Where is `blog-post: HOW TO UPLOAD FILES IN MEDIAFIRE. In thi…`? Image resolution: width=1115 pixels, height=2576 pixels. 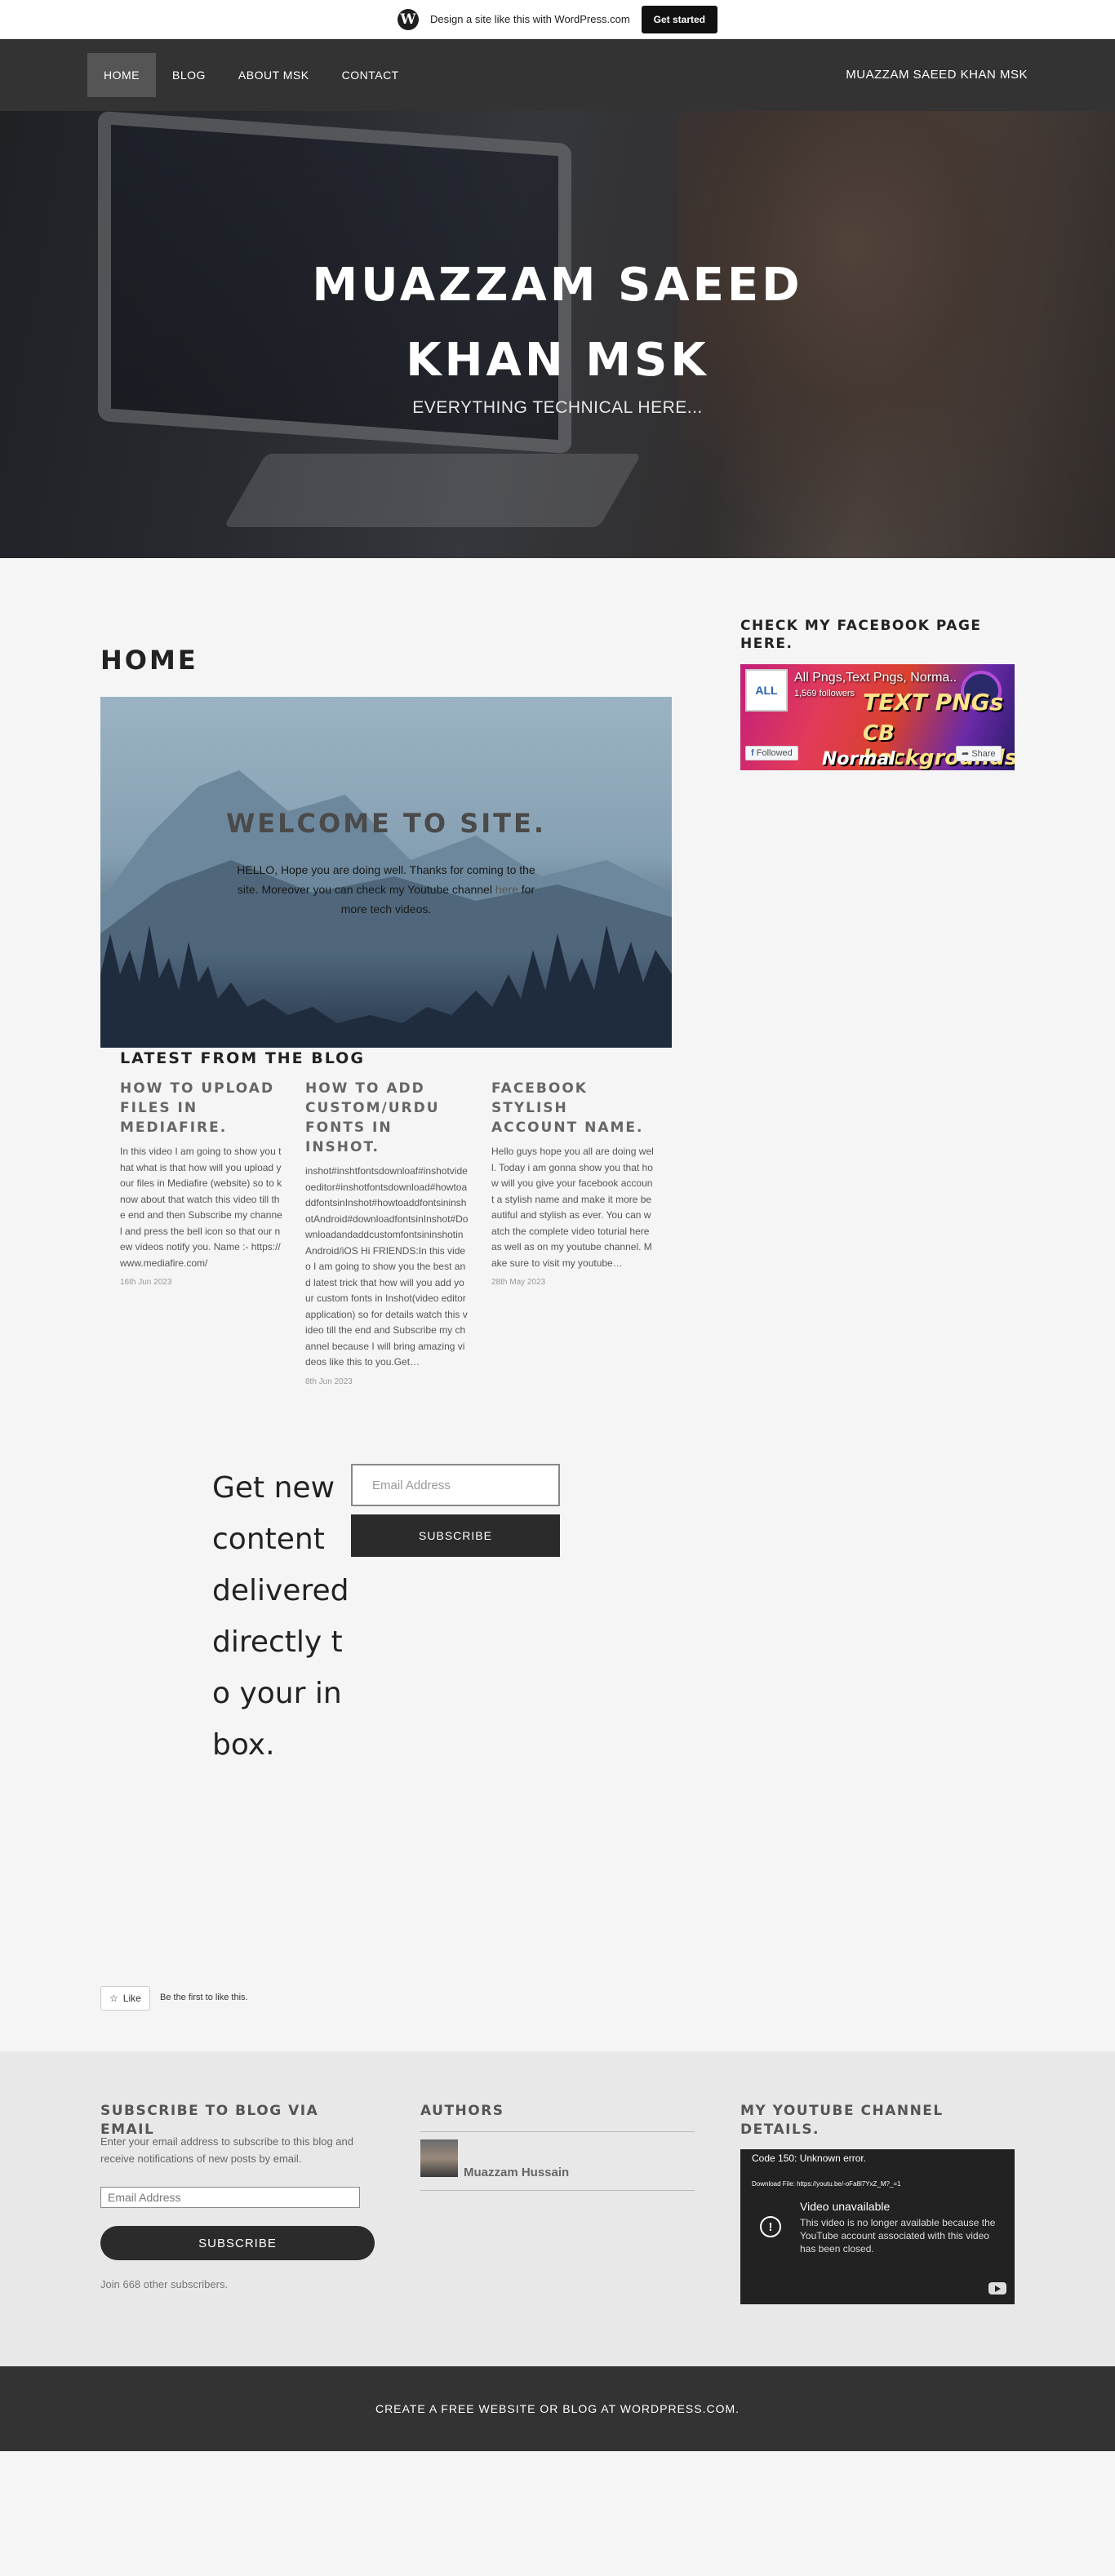
blog-post: HOW TO UPLOAD FILES IN MEDIAFIRE. In thi… is located at coordinates (201, 1183).